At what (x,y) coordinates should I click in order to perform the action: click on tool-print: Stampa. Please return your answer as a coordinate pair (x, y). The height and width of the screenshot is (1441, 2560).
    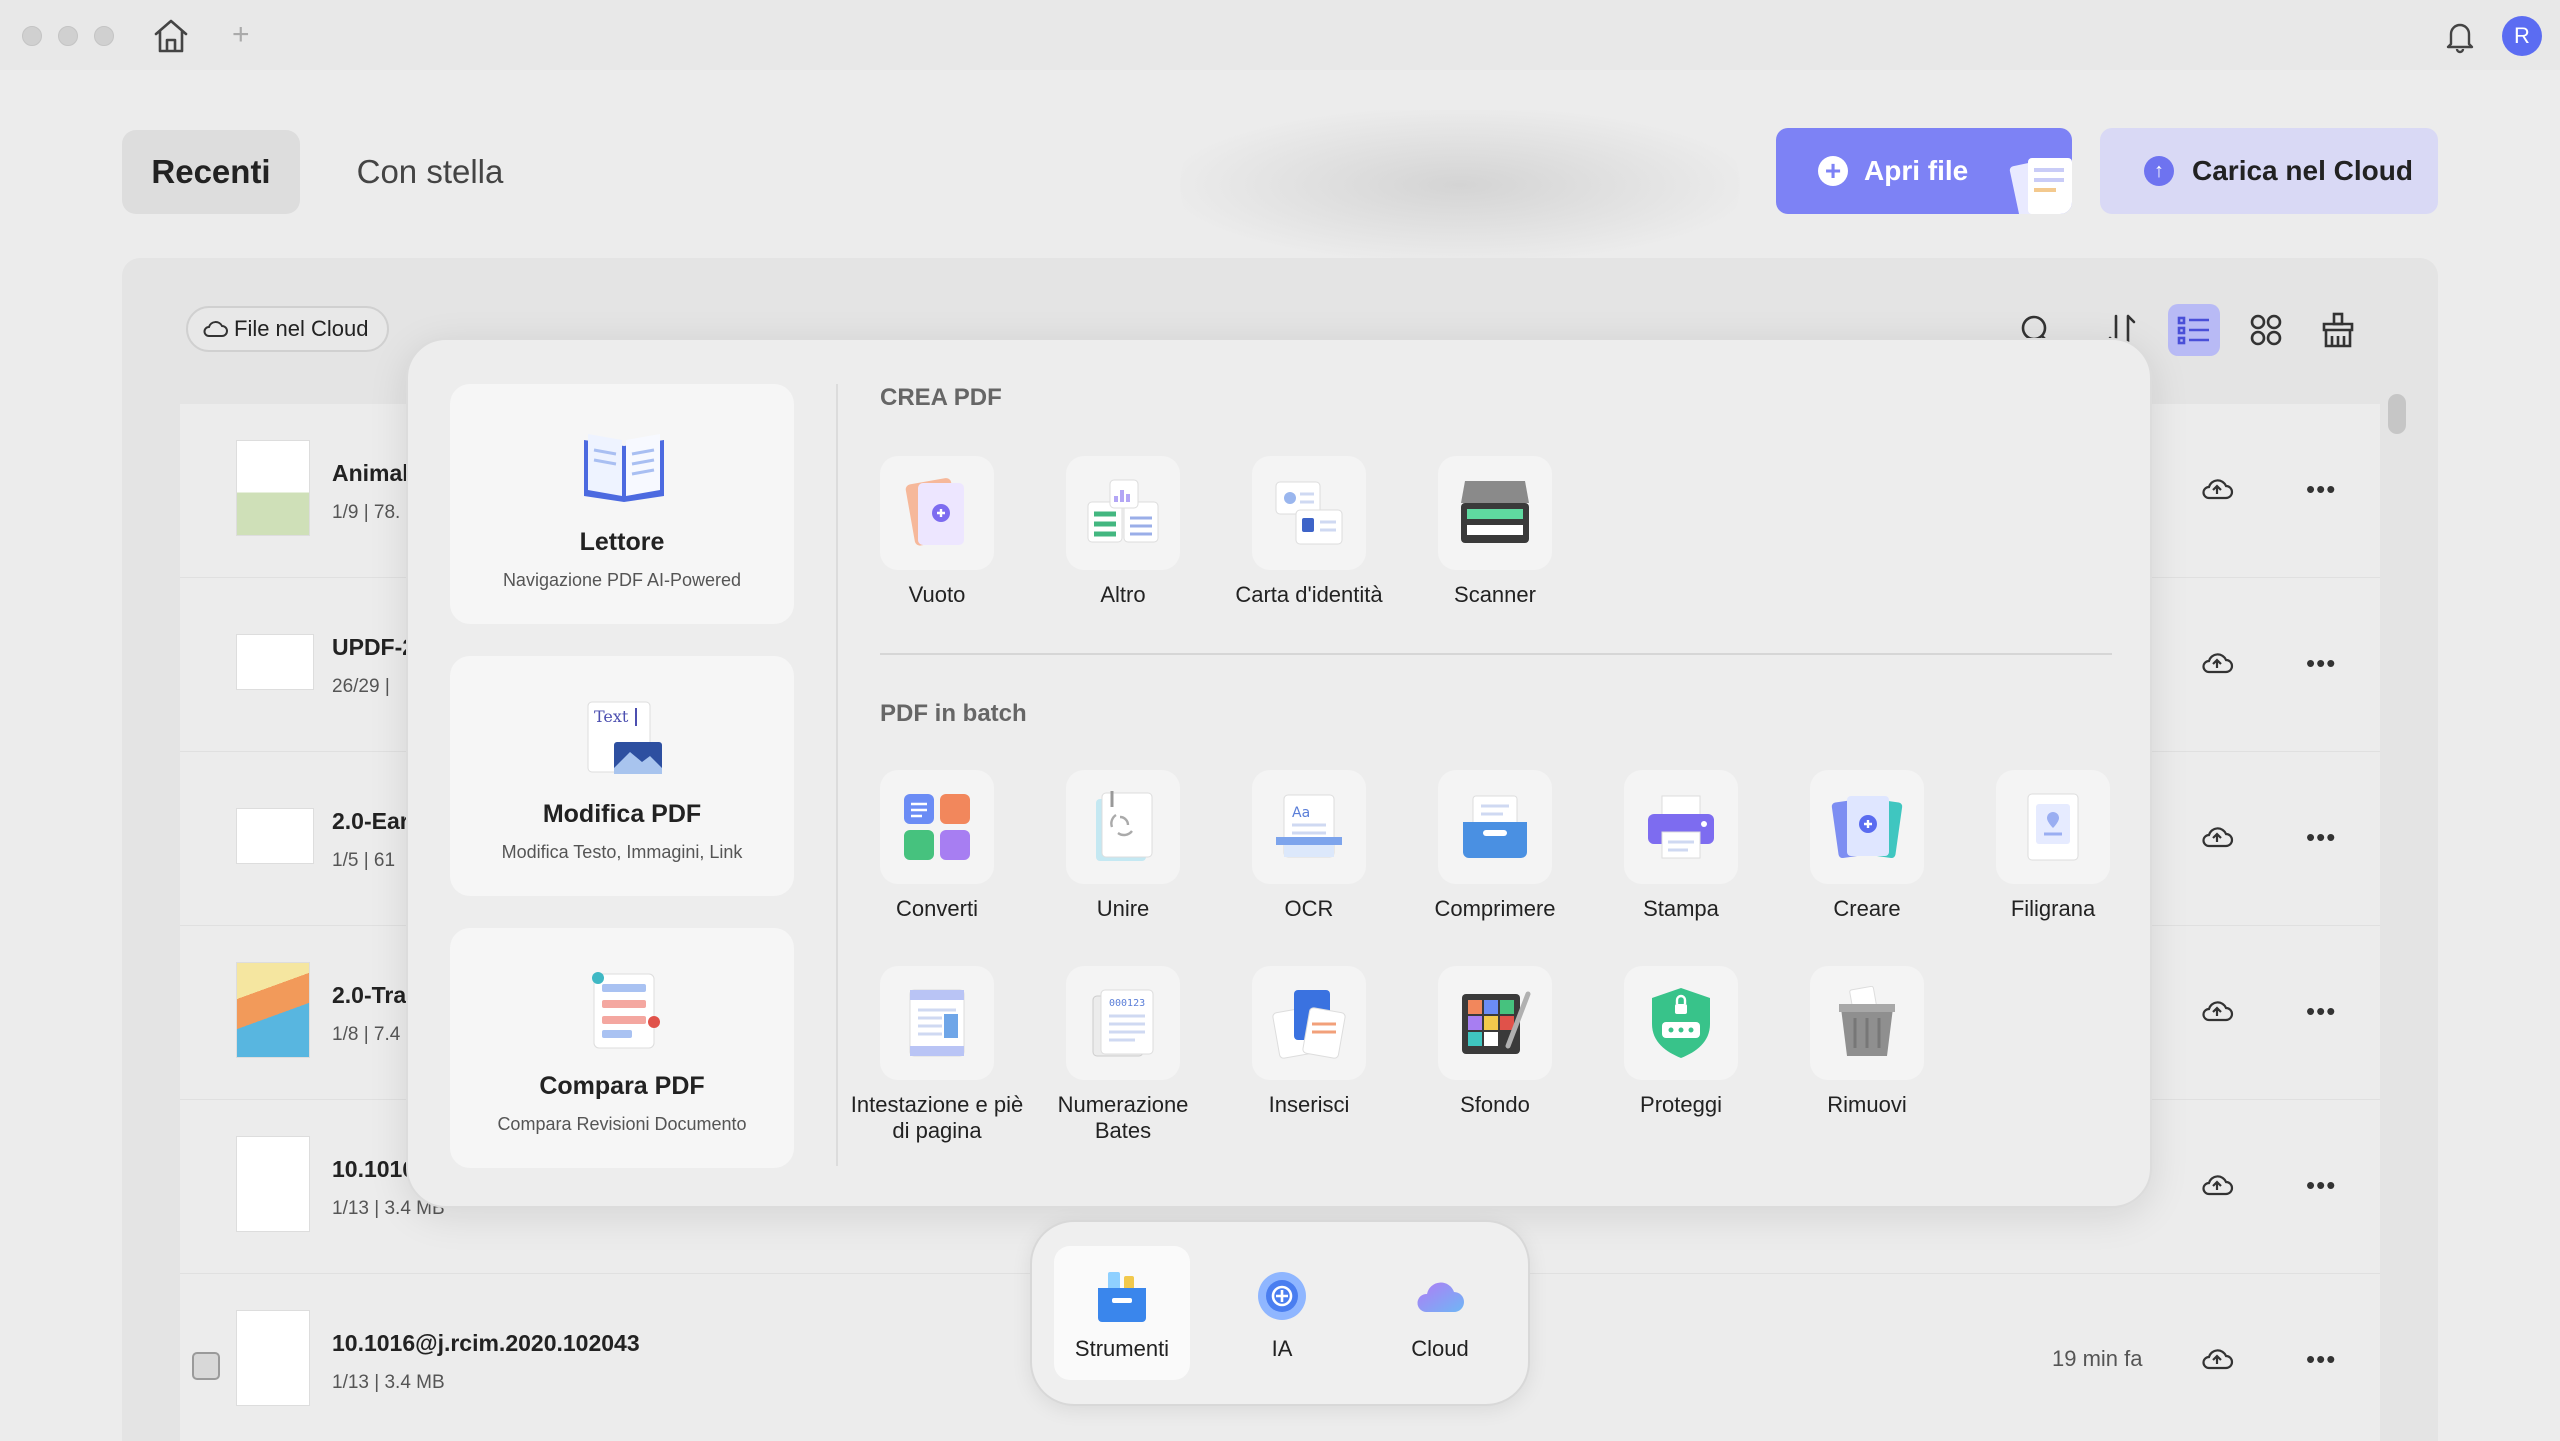
    Looking at the image, I should click on (1681, 846).